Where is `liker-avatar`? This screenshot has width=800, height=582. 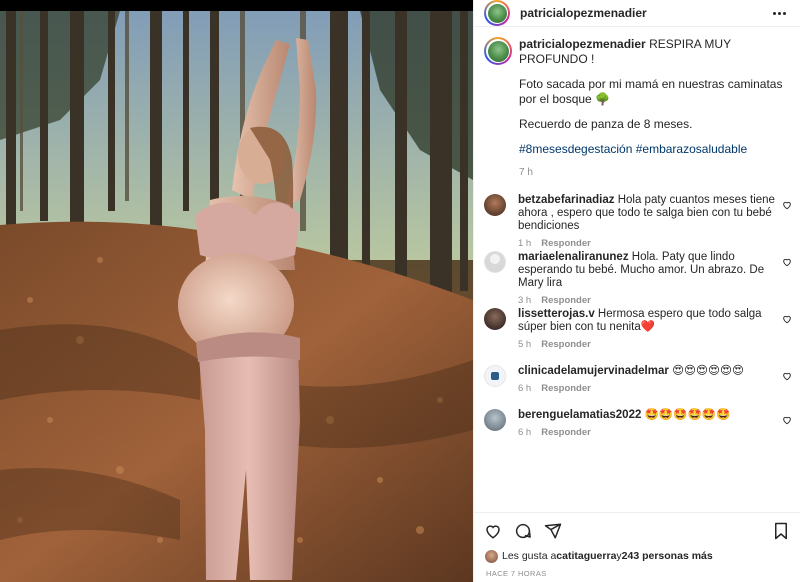 liker-avatar is located at coordinates (491, 556).